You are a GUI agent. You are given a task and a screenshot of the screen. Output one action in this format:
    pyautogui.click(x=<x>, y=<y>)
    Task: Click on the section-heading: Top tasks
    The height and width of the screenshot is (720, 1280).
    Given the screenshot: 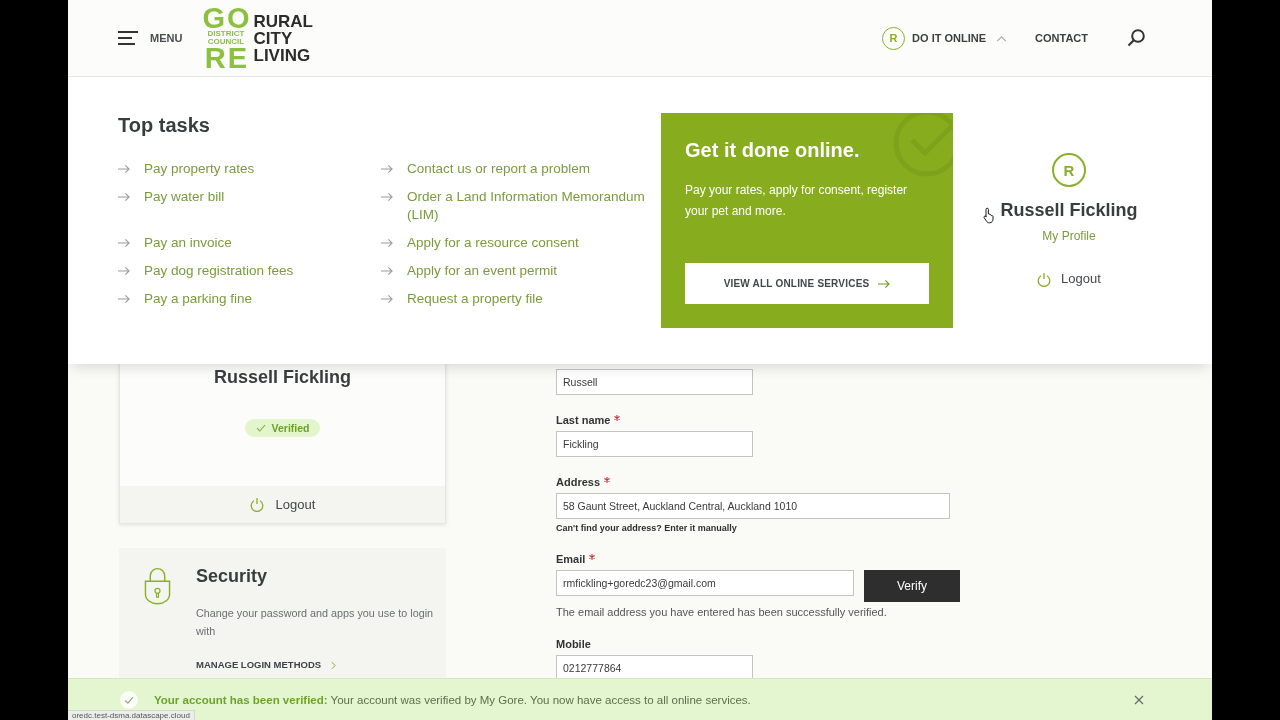 What is the action you would take?
    pyautogui.click(x=164, y=125)
    